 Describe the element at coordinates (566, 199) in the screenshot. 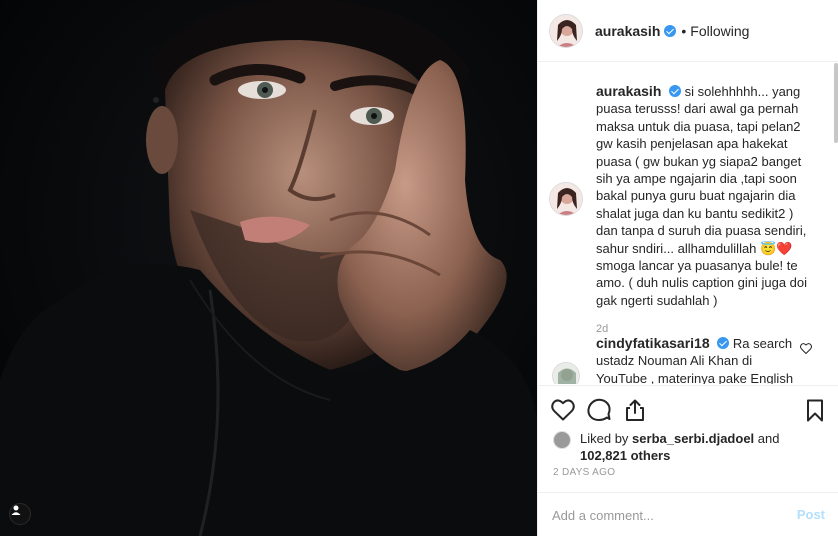

I see `caption-avatar` at that location.